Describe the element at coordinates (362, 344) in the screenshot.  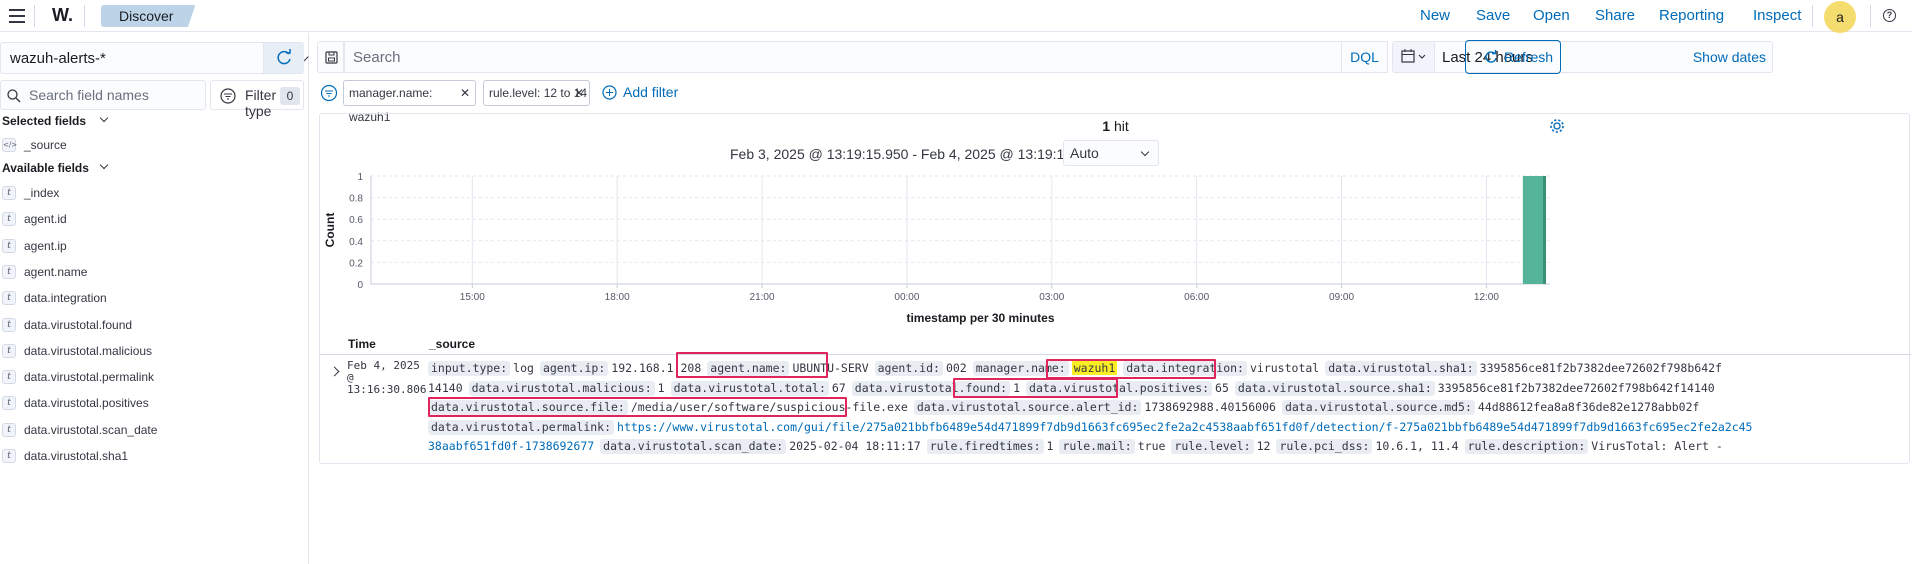
I see `column-time-header: Time` at that location.